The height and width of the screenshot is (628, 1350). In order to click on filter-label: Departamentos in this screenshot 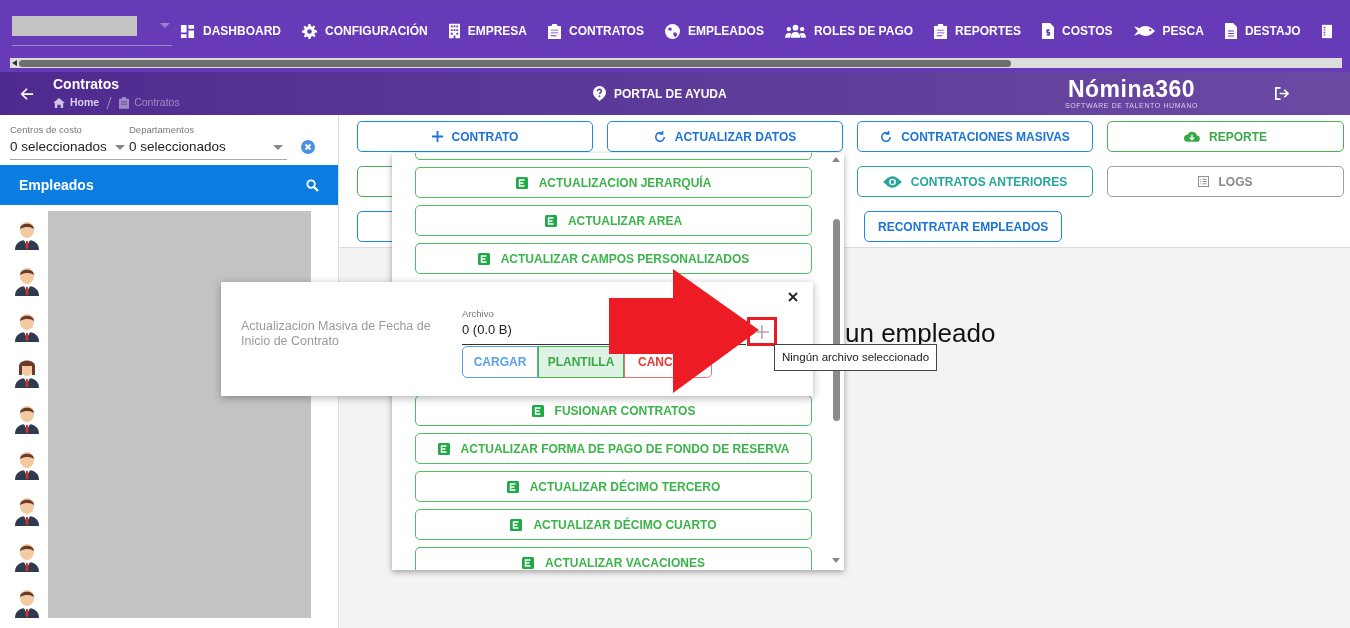, I will do `click(162, 130)`.